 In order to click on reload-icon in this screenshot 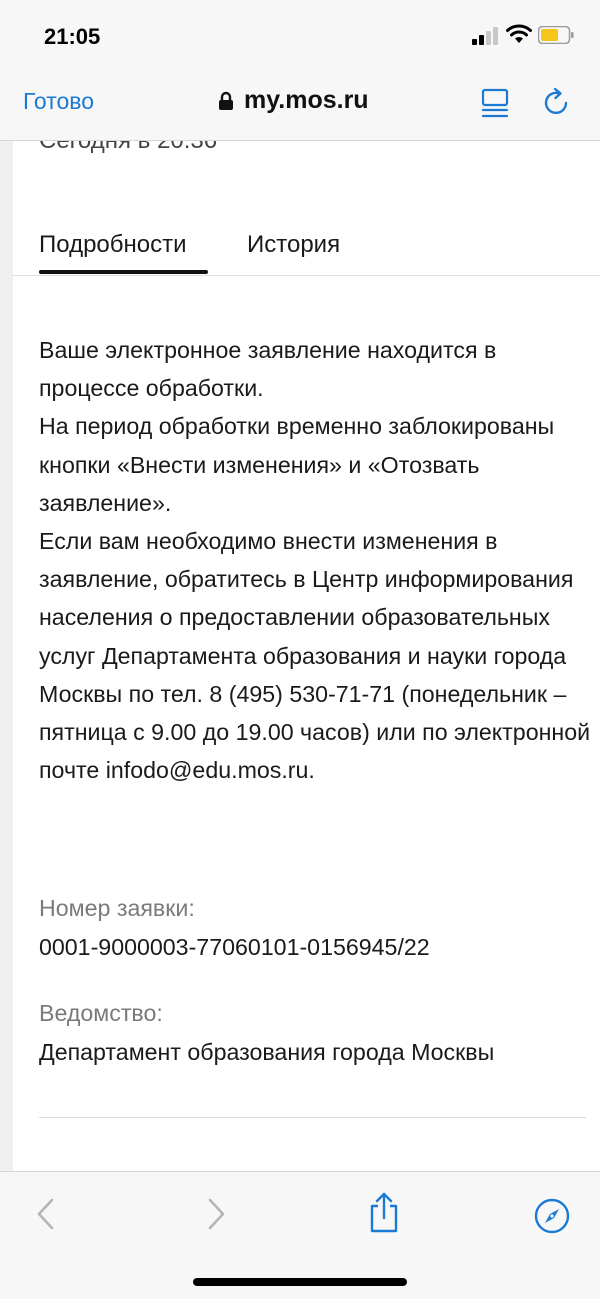, I will do `click(557, 102)`.